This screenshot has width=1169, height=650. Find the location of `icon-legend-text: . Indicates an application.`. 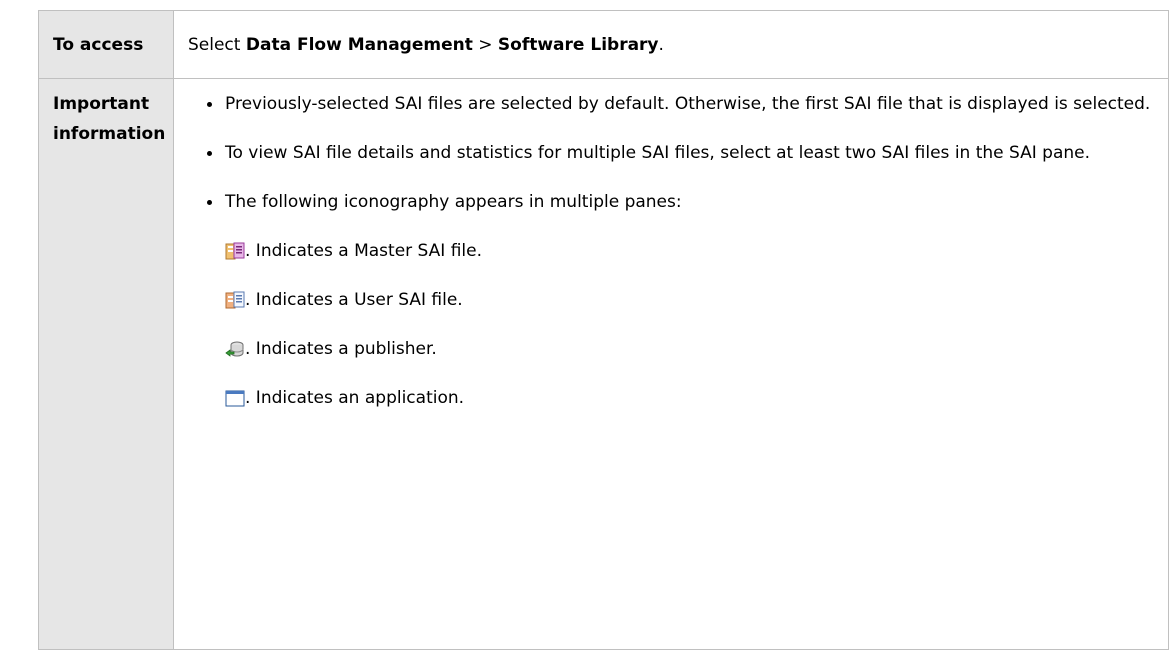

icon-legend-text: . Indicates an application. is located at coordinates (355, 398).